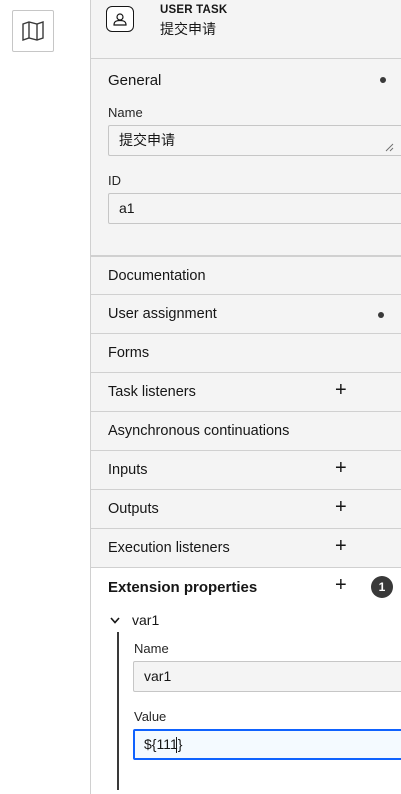 Image resolution: width=401 pixels, height=794 pixels. I want to click on property-name-value: var1, so click(158, 676).